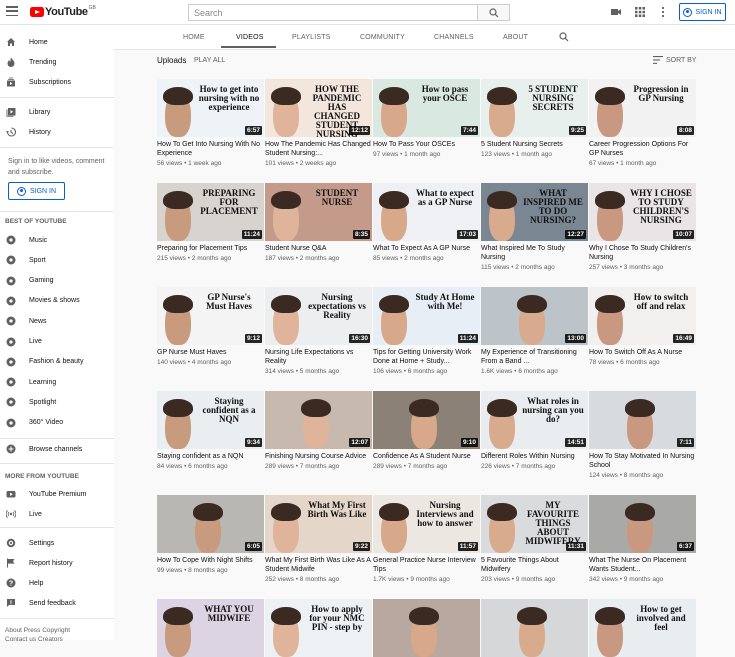  I want to click on sidebar-item-report-history: Report history, so click(57, 563).